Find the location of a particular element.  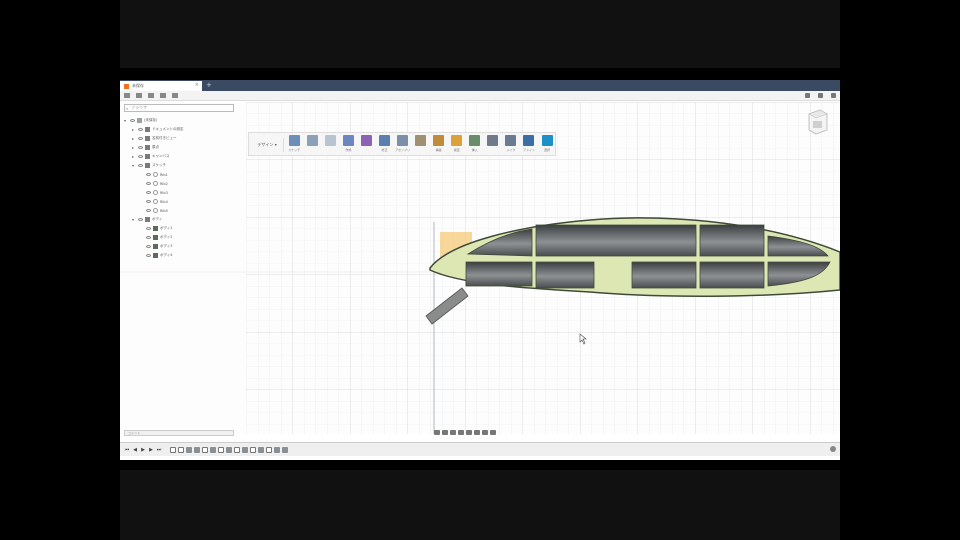

timeline-playback-button: ⏭ is located at coordinates (159, 450).